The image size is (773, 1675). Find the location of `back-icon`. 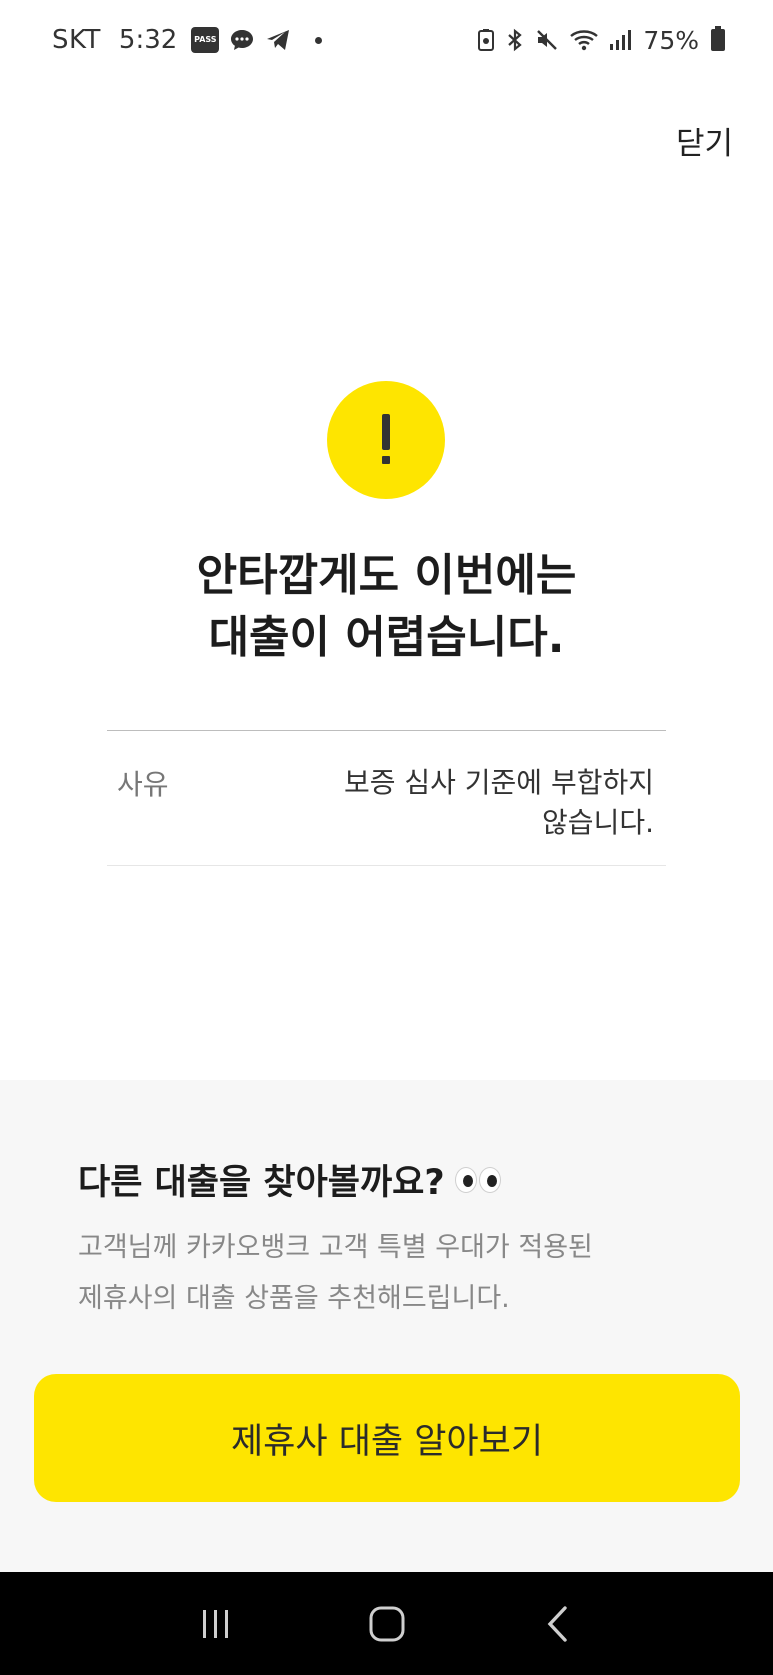

back-icon is located at coordinates (558, 1624).